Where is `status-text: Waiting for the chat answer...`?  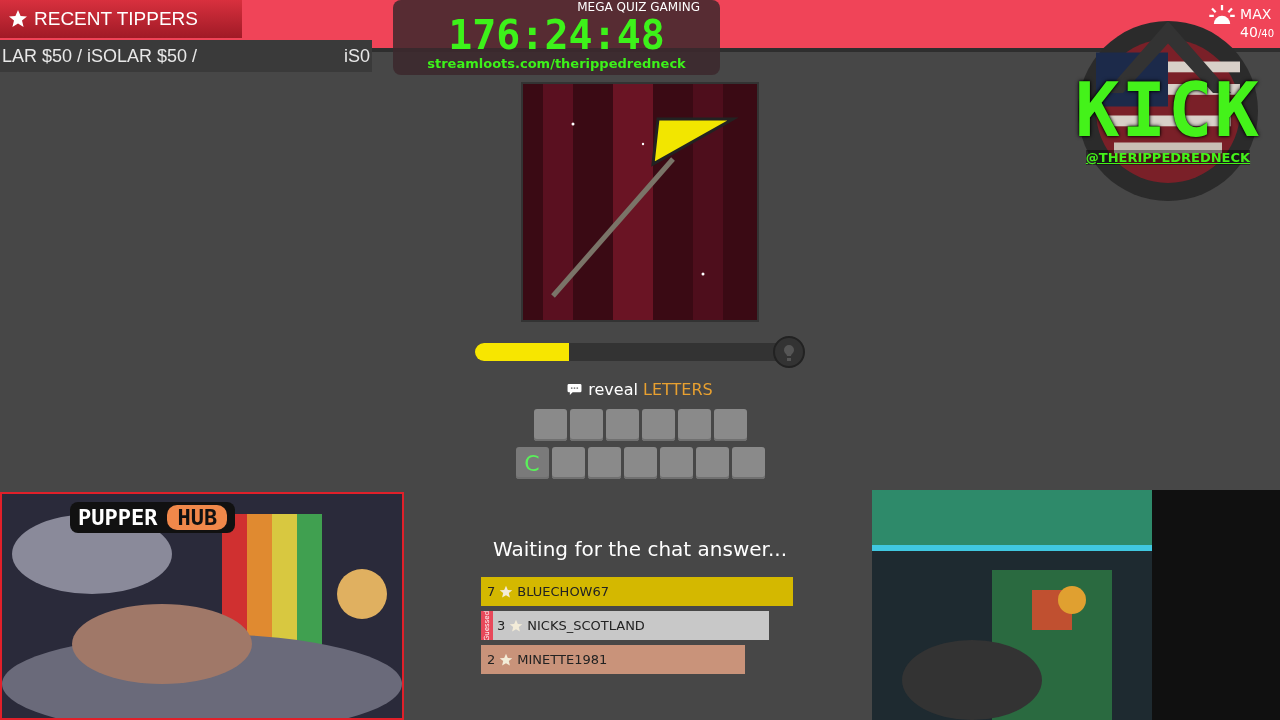 status-text: Waiting for the chat answer... is located at coordinates (640, 549).